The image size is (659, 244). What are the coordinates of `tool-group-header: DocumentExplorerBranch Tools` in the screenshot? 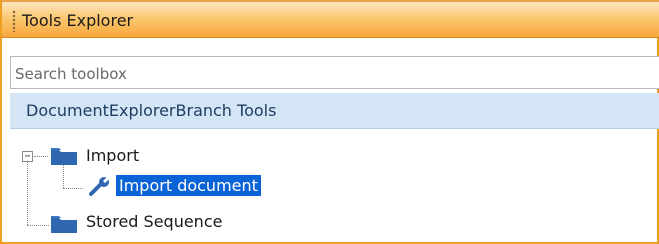 It's located at (334, 111).